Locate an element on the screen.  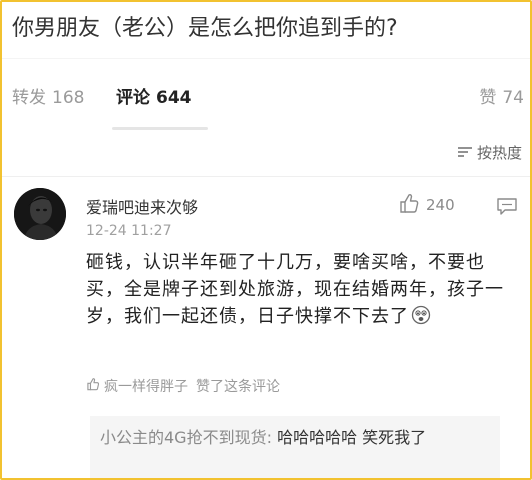
sort-label: 按热度 is located at coordinates (499, 152).